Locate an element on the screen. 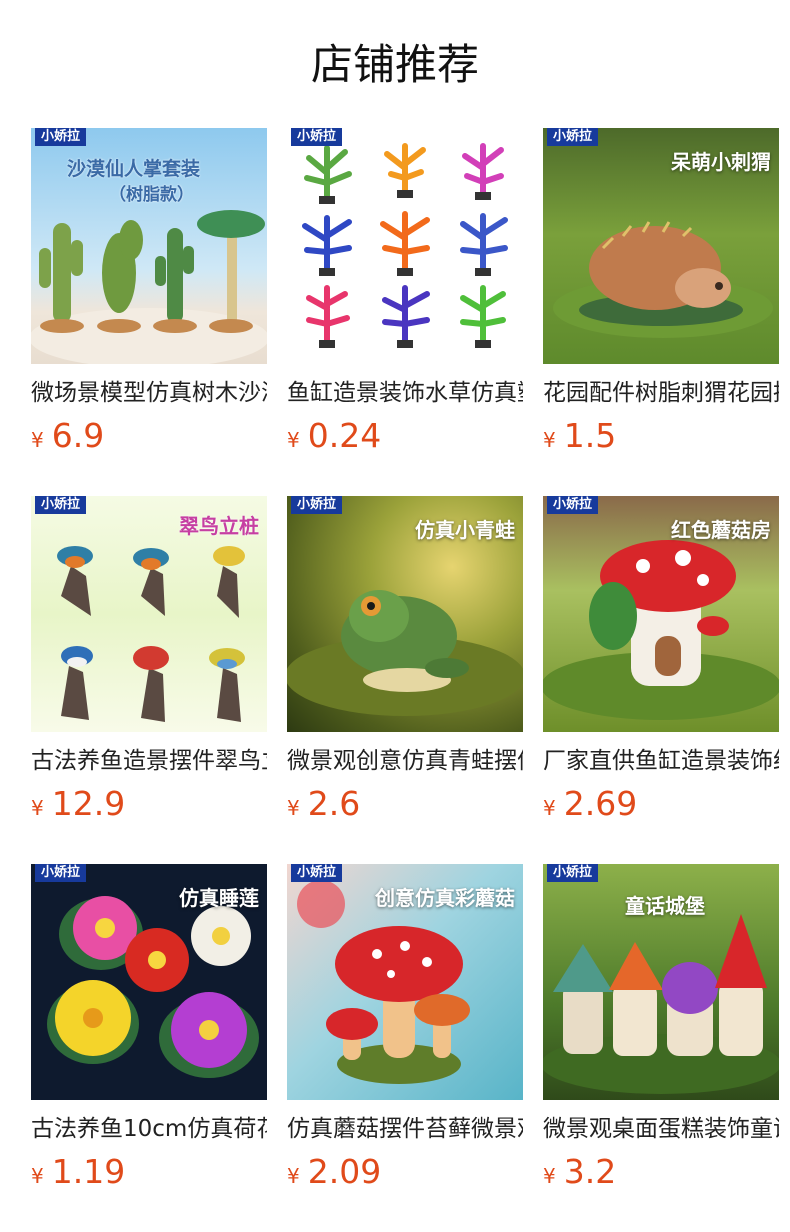 This screenshot has width=790, height=1232. price-amount: 3.2 is located at coordinates (590, 1171).